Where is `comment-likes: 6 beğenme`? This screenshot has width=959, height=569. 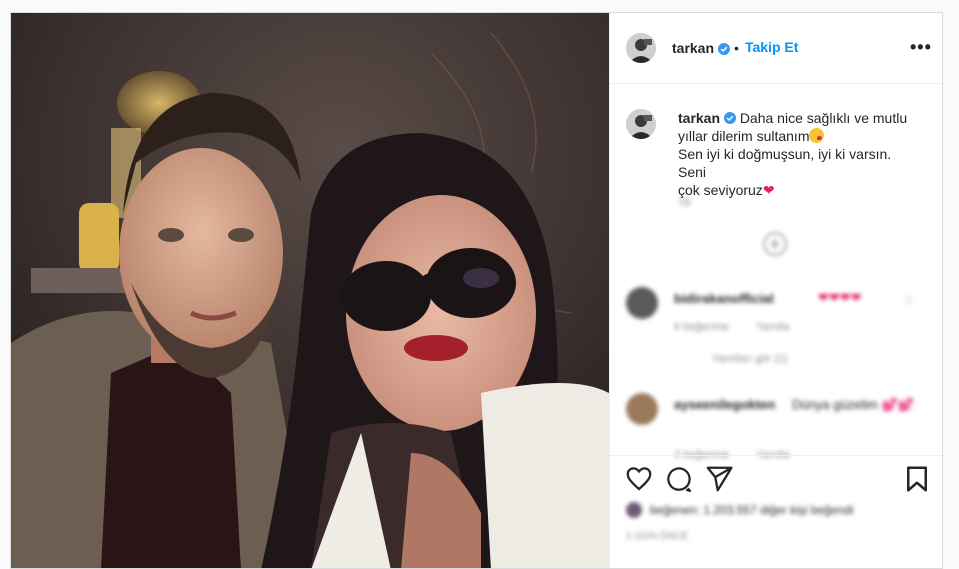 comment-likes: 6 beğenme is located at coordinates (701, 327).